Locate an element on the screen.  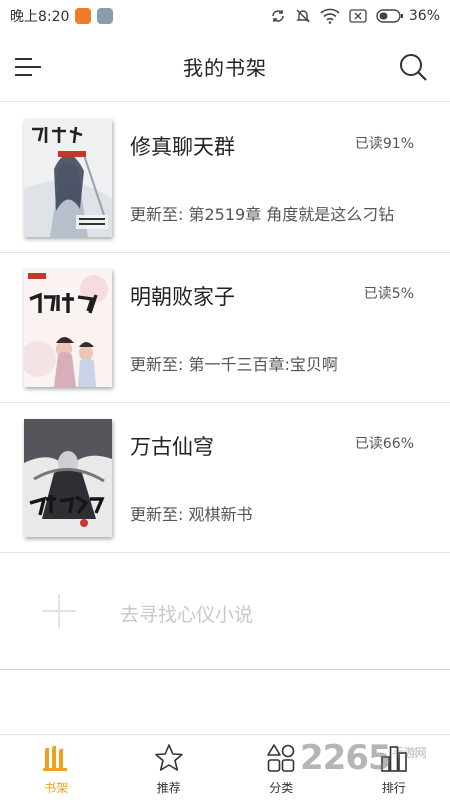
battery: 36% is located at coordinates (408, 16).